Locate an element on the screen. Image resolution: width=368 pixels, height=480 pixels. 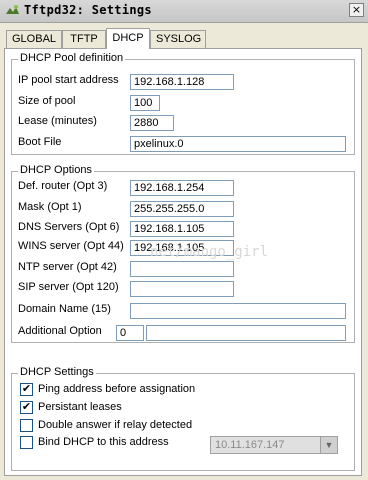
dns-label: DNS Servers (Opt 6) is located at coordinates (69, 227).